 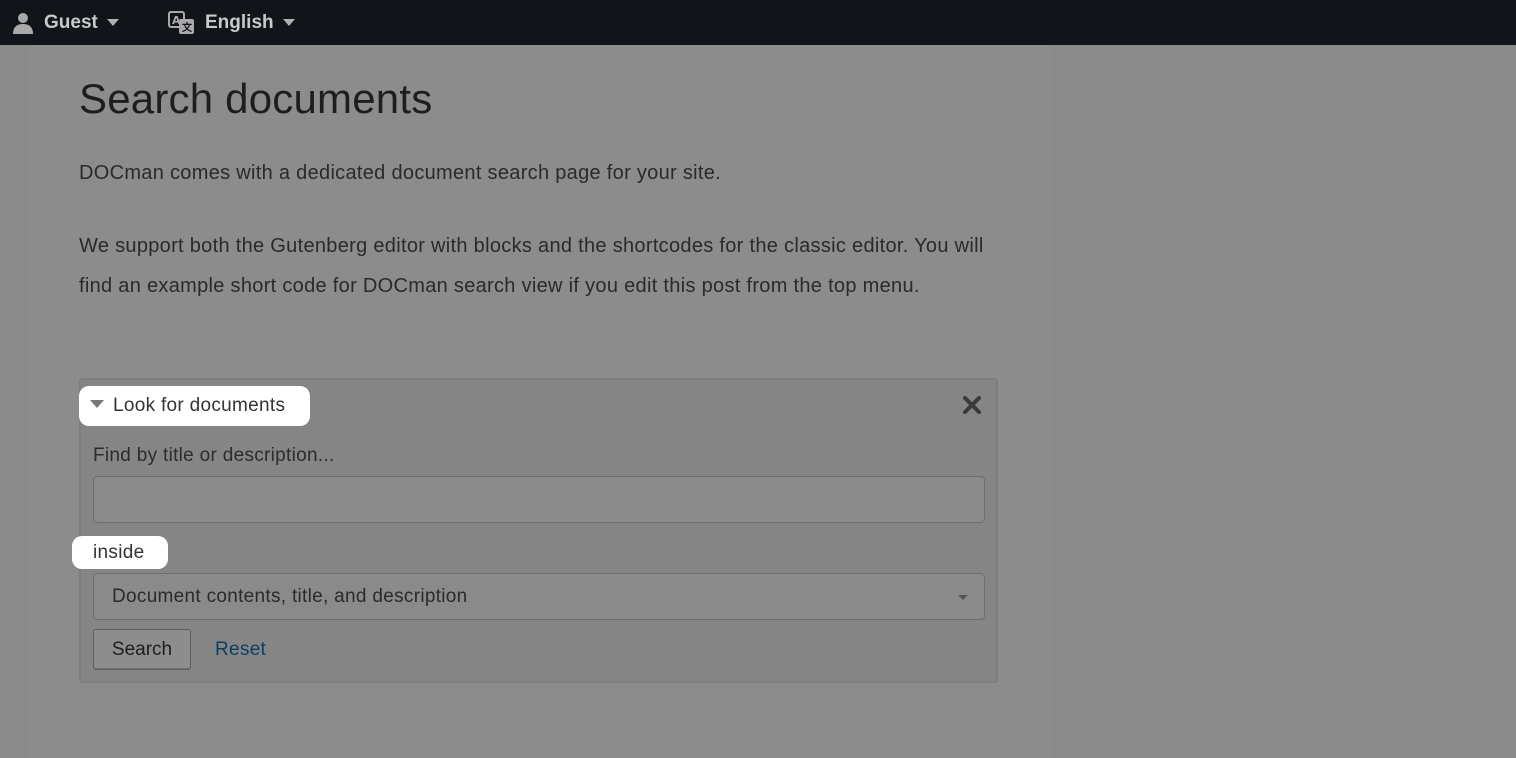 I want to click on look-for-documents-toggle: Look for documents, so click(x=194, y=406).